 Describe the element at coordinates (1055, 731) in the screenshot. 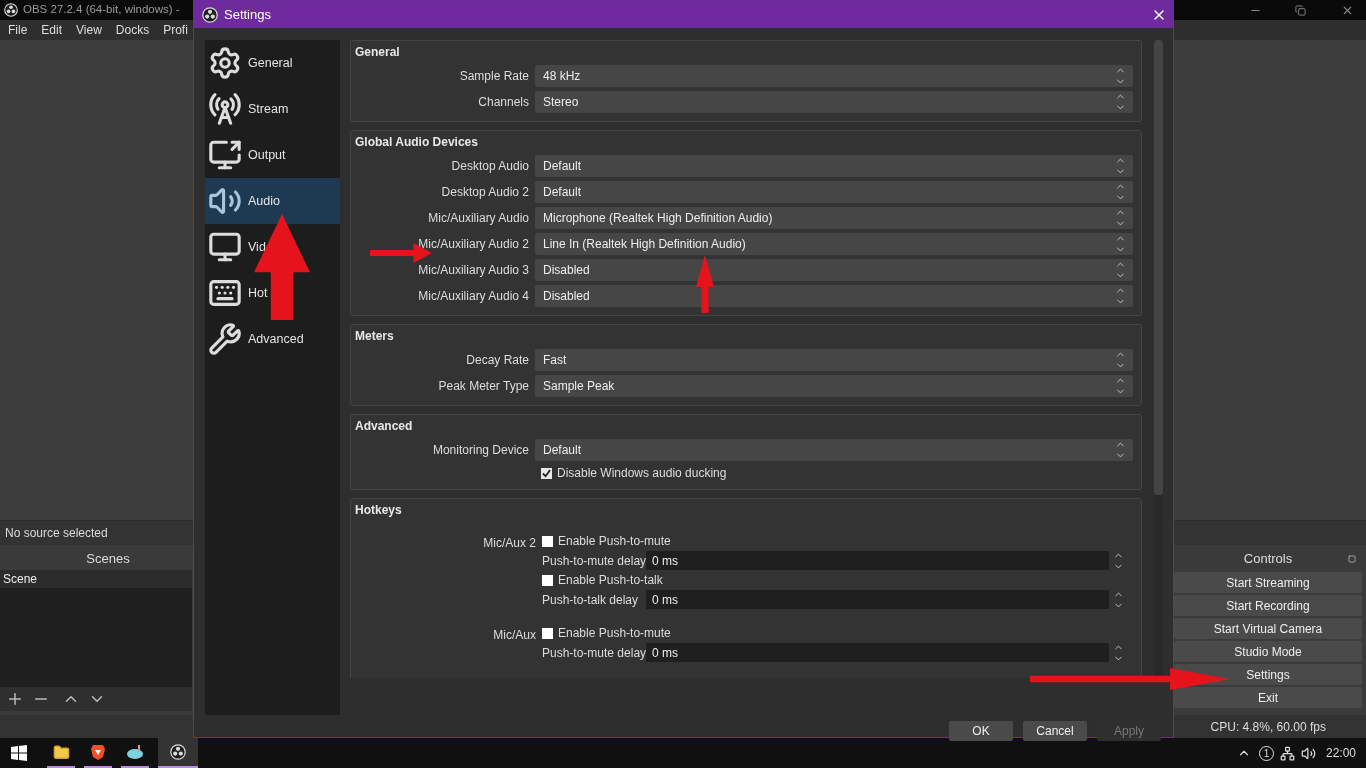

I see `dialog-button: Cancel` at that location.